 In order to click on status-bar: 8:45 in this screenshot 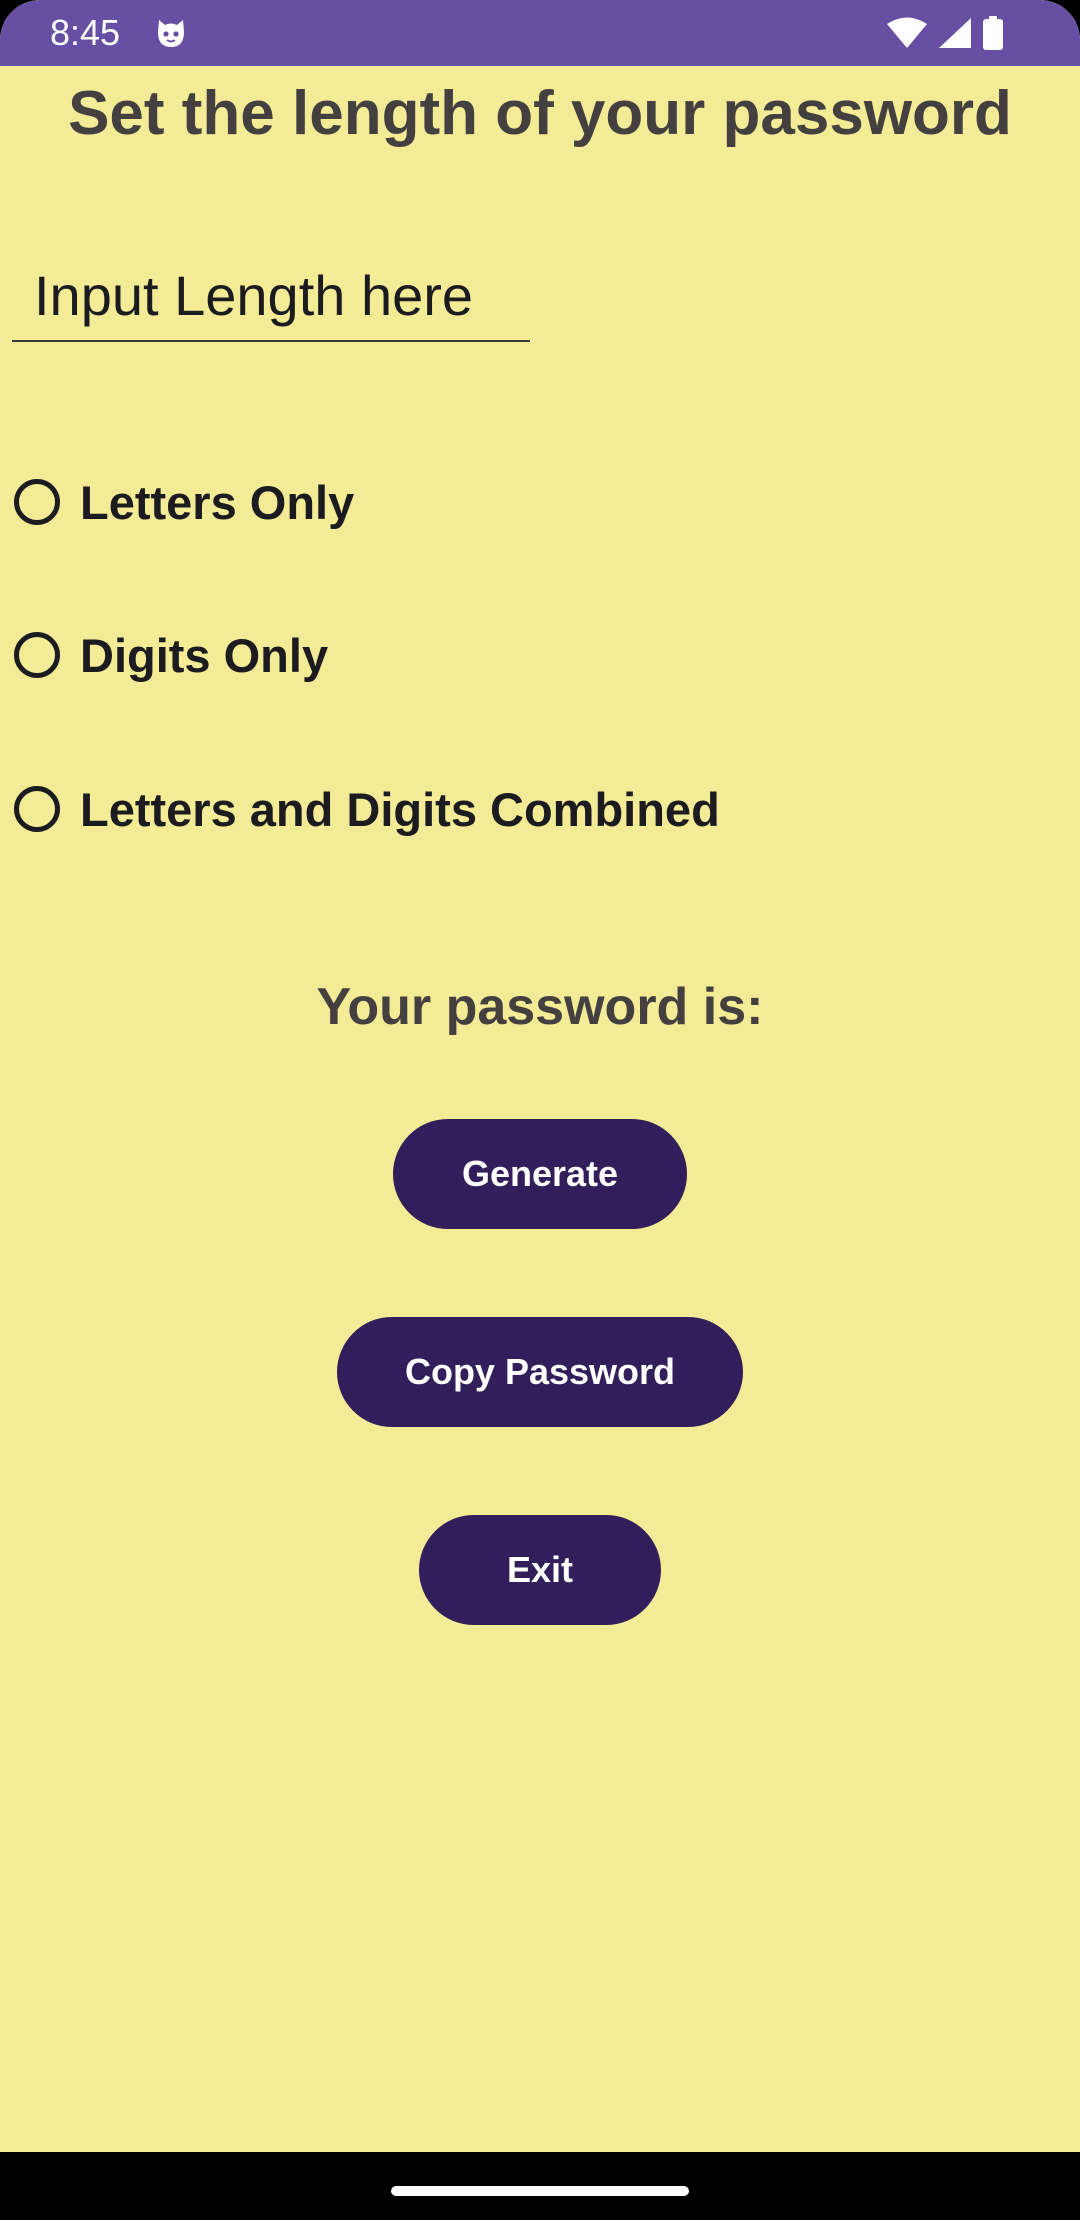, I will do `click(540, 33)`.